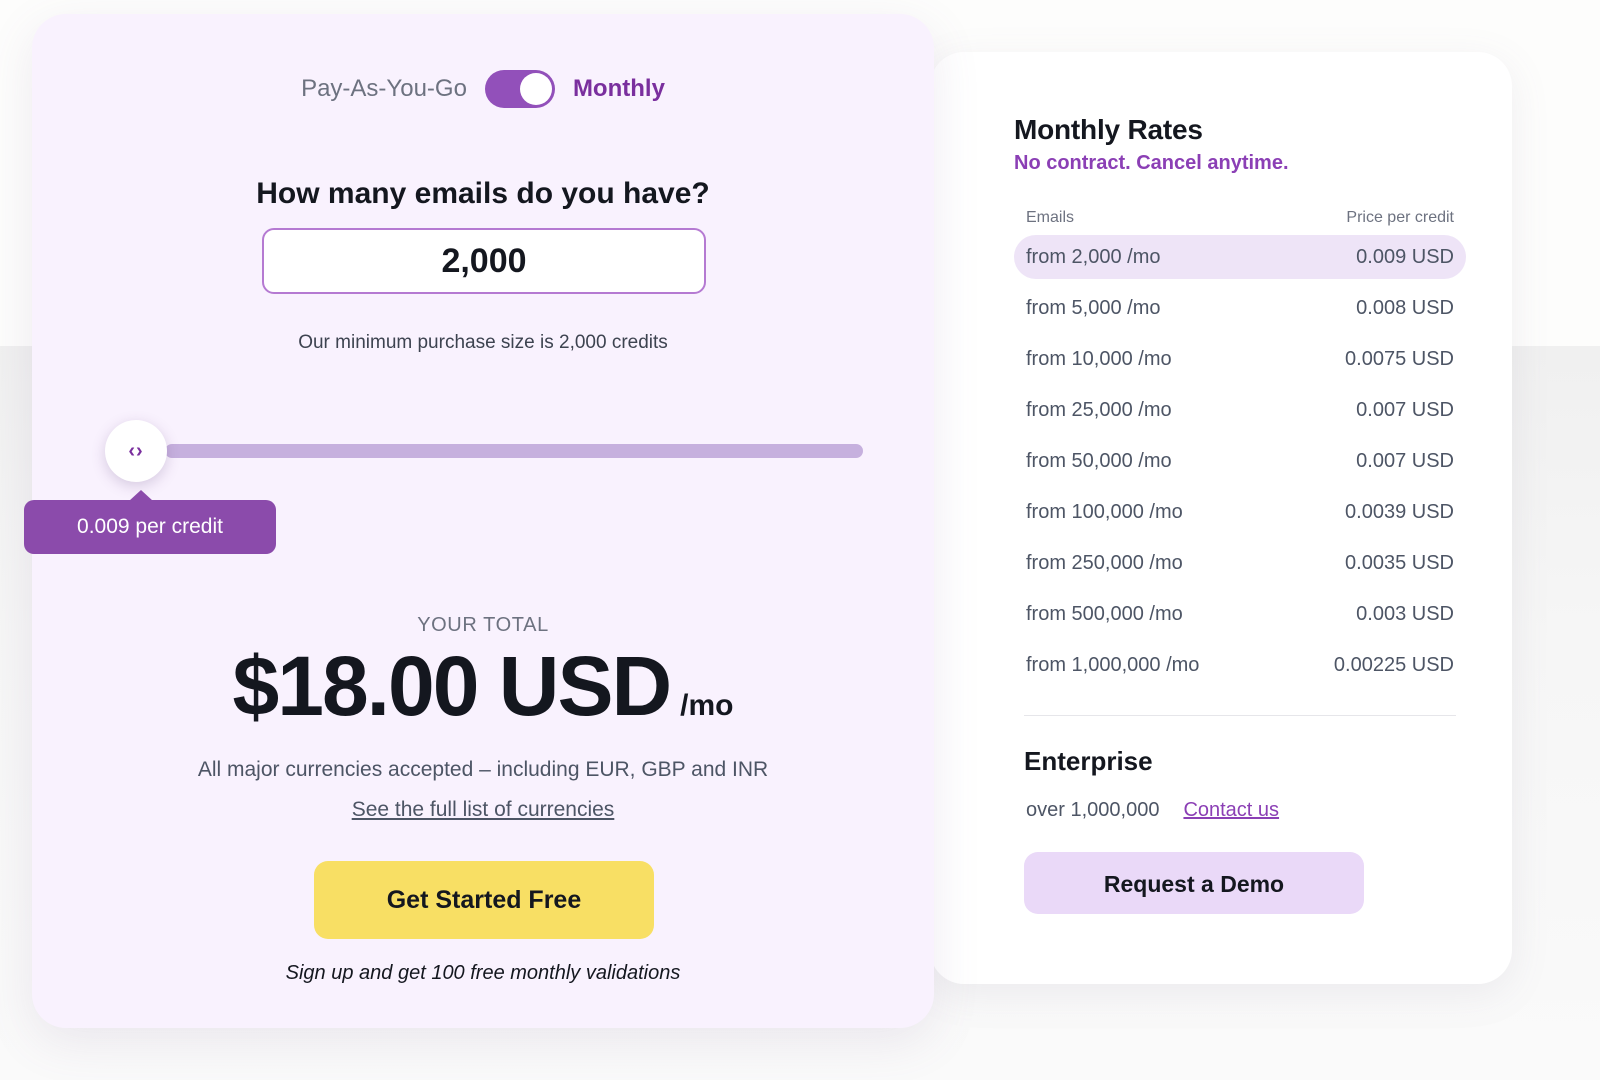  I want to click on slider-track, so click(514, 451).